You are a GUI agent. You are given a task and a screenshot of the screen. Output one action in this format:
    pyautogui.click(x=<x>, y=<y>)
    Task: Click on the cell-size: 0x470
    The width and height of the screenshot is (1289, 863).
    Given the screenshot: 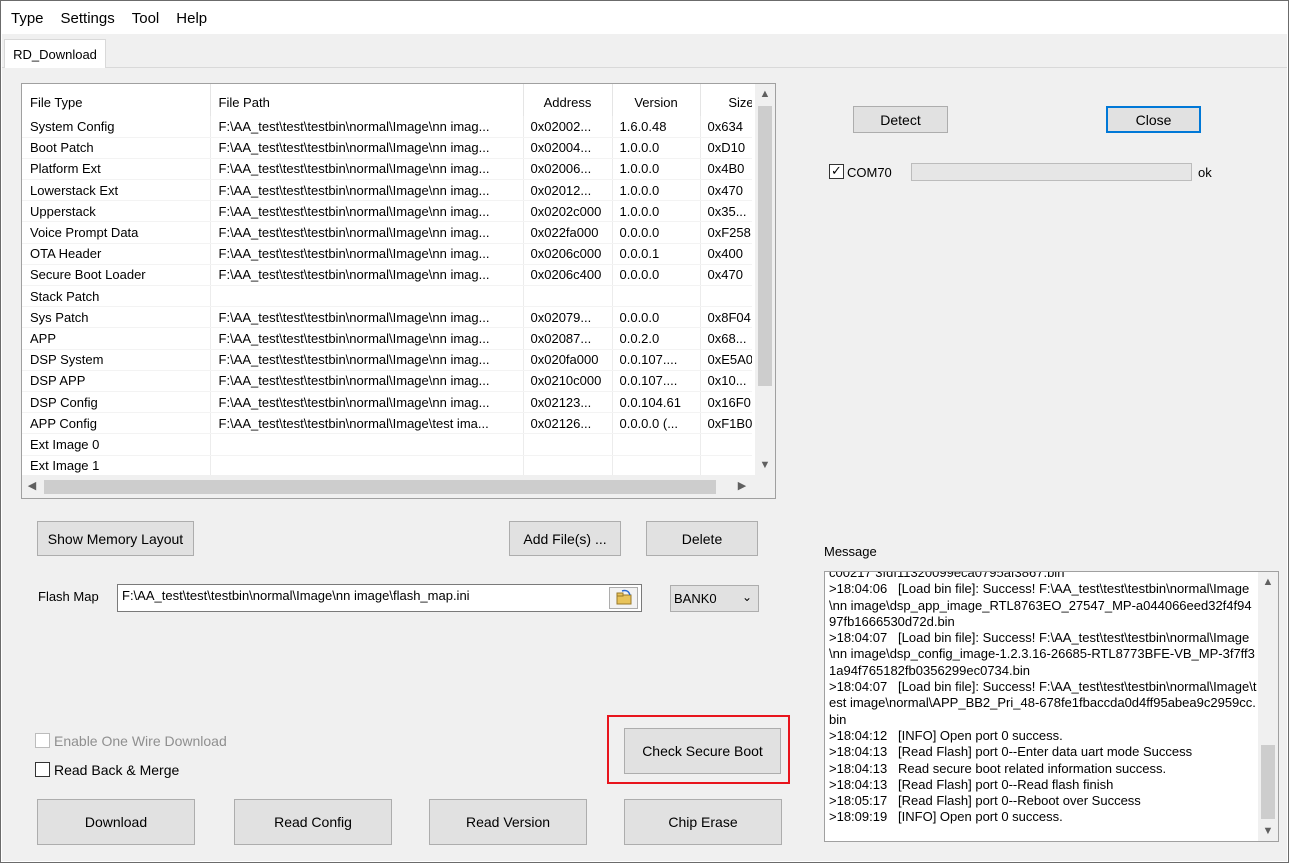 What is the action you would take?
    pyautogui.click(x=726, y=190)
    